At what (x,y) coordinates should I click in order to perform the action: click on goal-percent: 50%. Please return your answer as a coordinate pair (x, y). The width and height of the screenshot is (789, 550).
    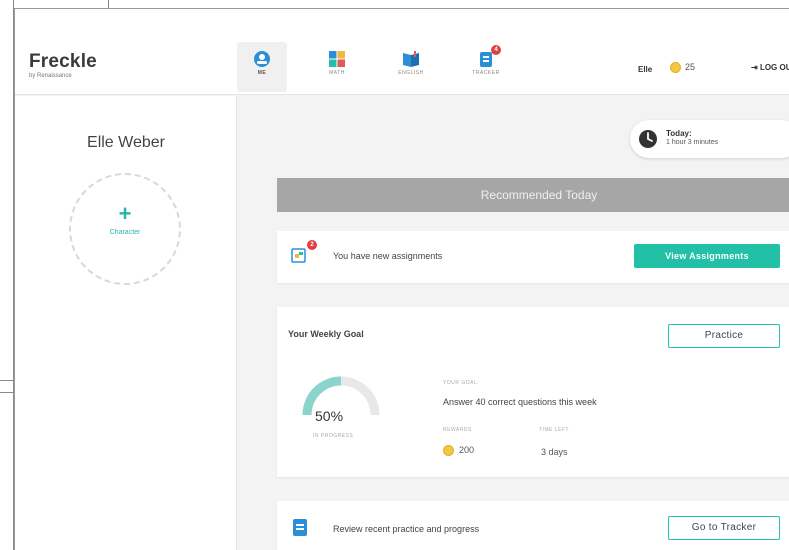
    Looking at the image, I should click on (329, 416).